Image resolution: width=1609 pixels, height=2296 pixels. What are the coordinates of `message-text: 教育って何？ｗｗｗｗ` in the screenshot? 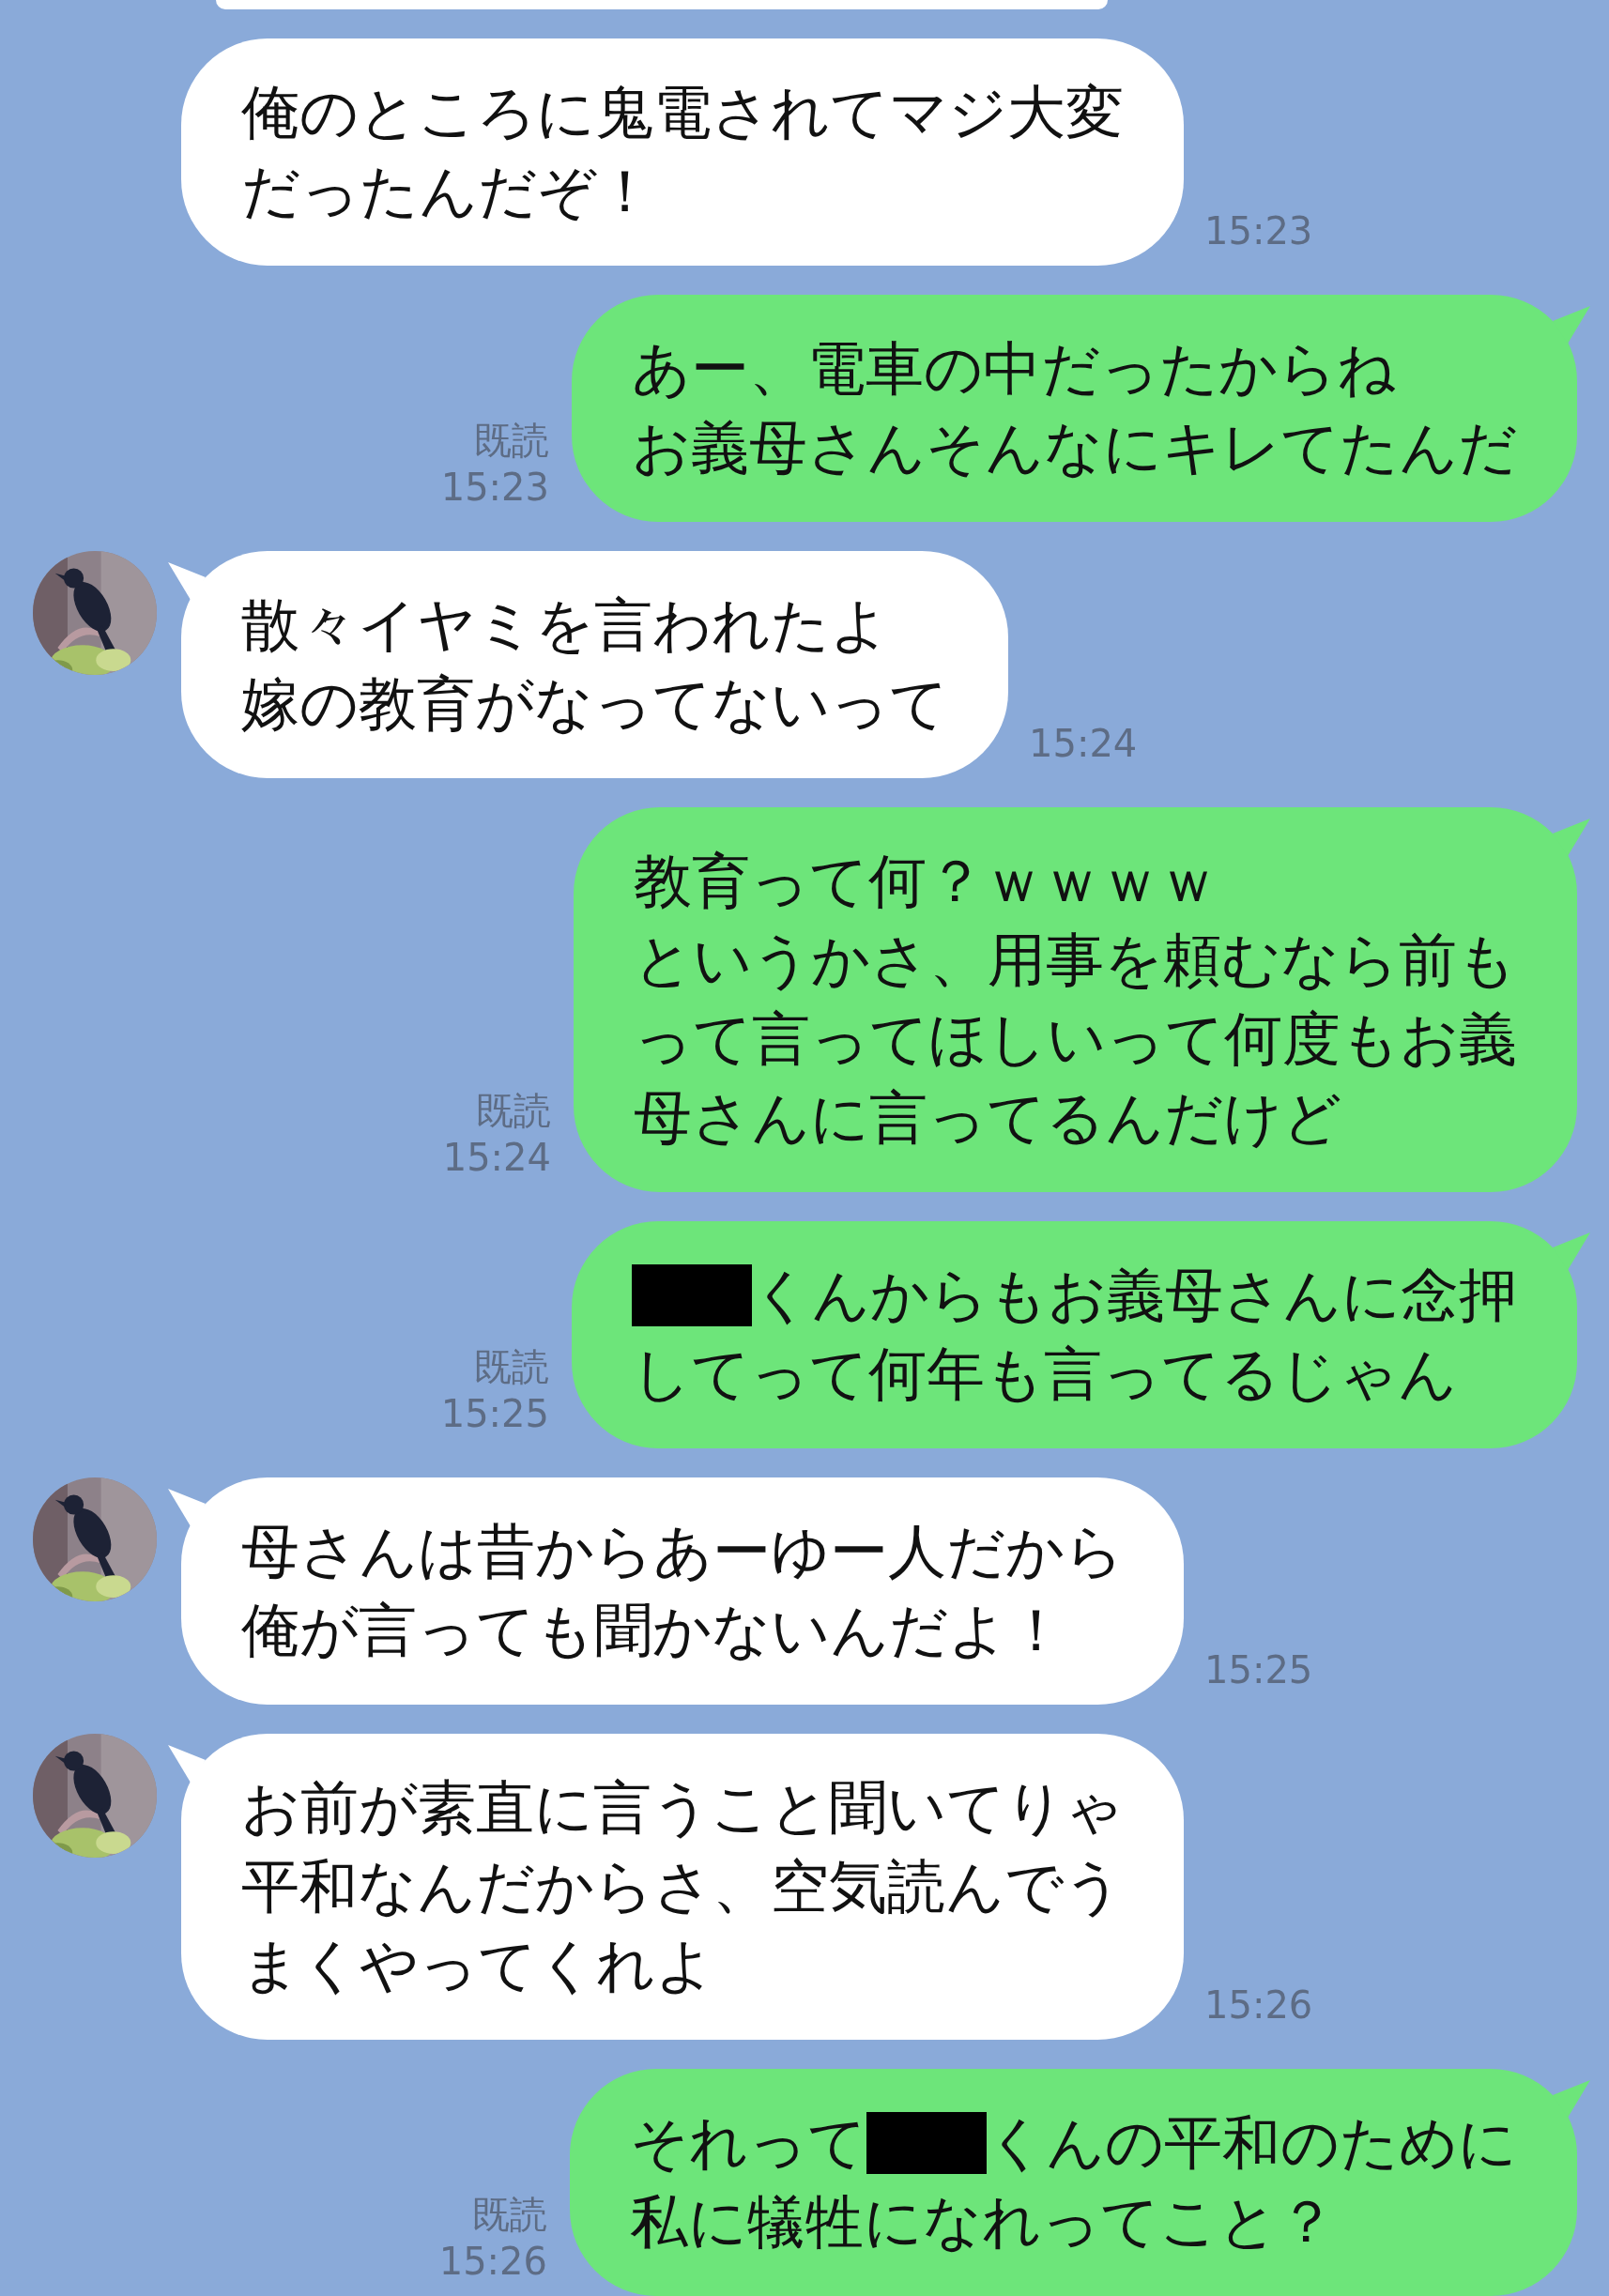 It's located at (926, 881).